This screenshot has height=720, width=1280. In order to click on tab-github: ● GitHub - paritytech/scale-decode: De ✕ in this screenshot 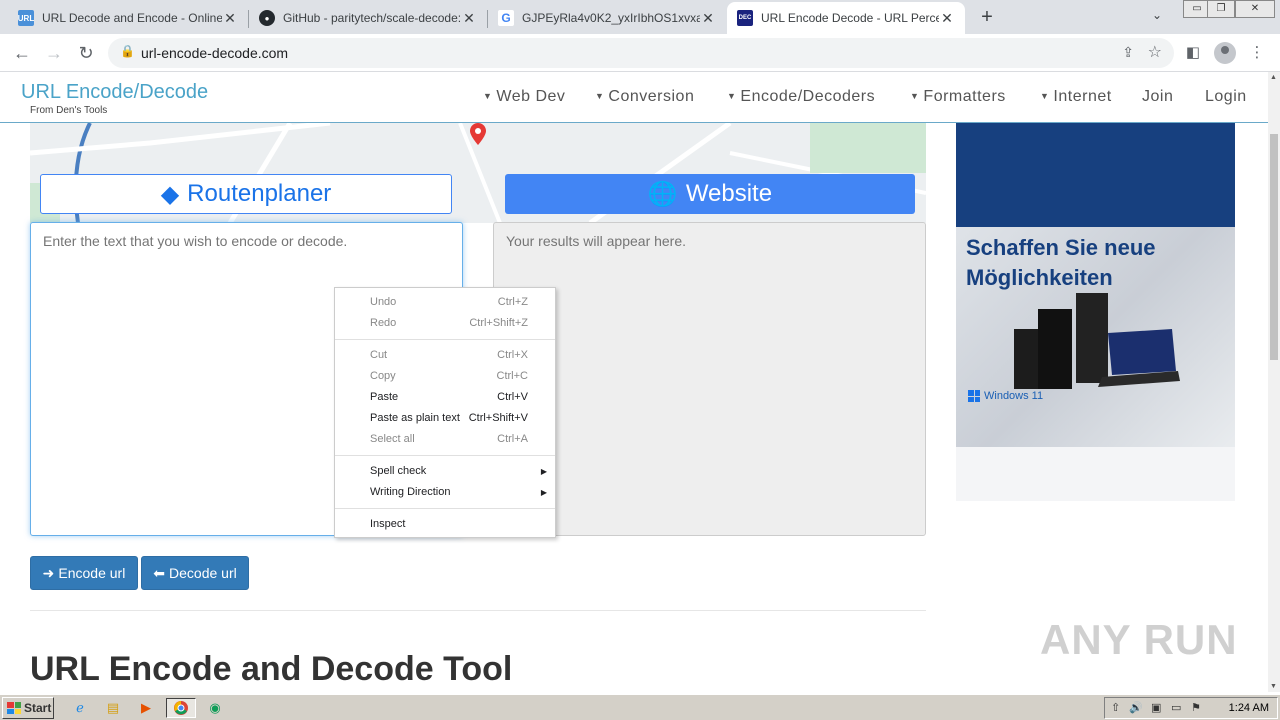, I will do `click(368, 18)`.